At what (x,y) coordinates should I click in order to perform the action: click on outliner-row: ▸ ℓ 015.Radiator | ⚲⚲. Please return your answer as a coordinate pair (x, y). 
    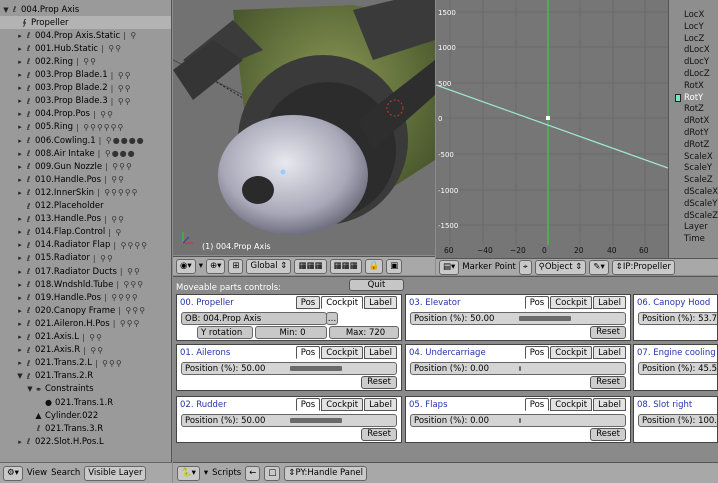
    Looking at the image, I should click on (85, 258).